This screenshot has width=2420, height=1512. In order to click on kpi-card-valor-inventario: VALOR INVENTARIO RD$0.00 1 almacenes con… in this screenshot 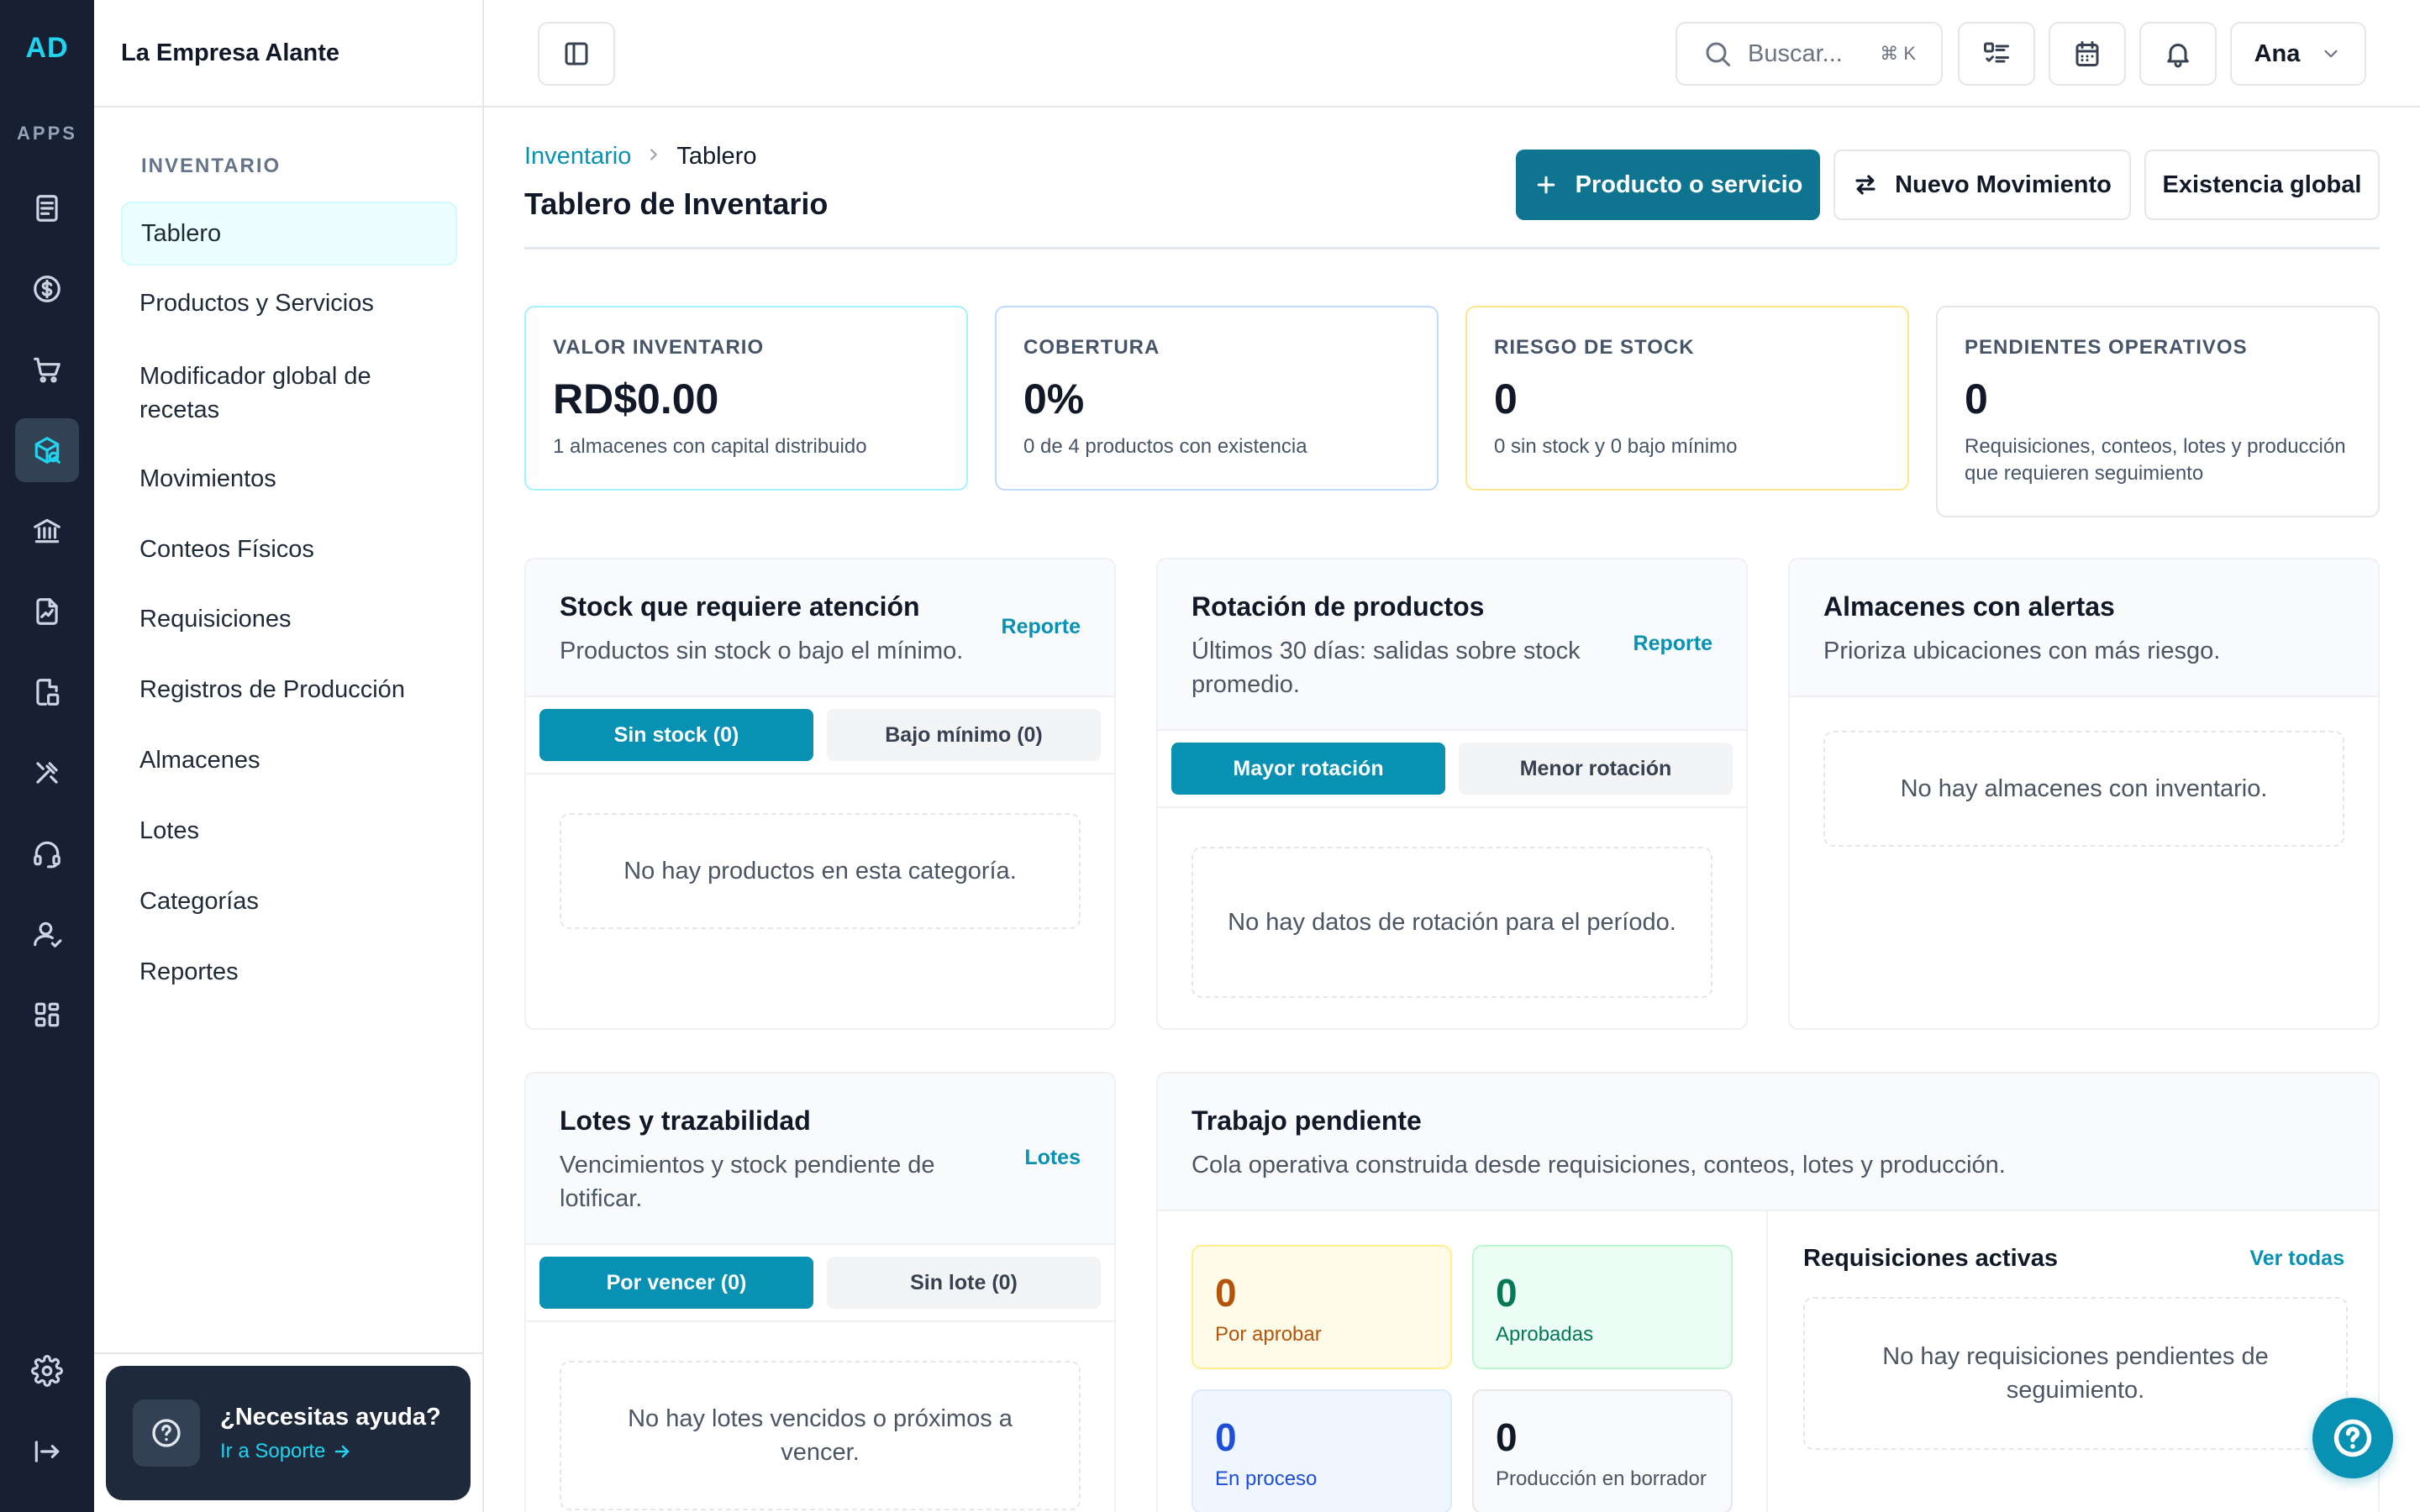, I will do `click(746, 398)`.